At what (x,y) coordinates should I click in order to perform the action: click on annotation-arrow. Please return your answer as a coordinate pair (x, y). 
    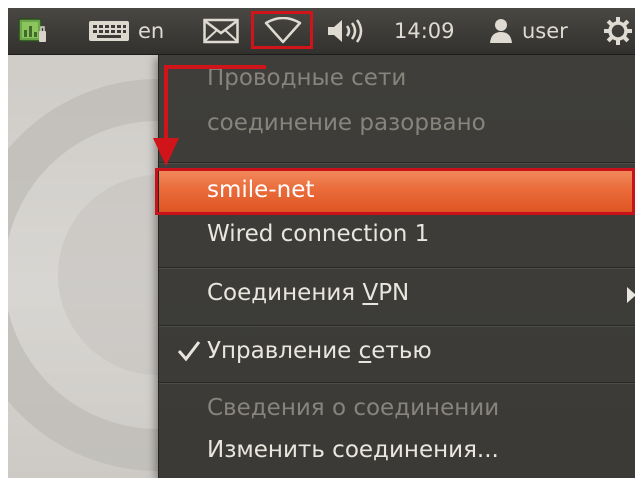
    Looking at the image, I should click on (209, 115).